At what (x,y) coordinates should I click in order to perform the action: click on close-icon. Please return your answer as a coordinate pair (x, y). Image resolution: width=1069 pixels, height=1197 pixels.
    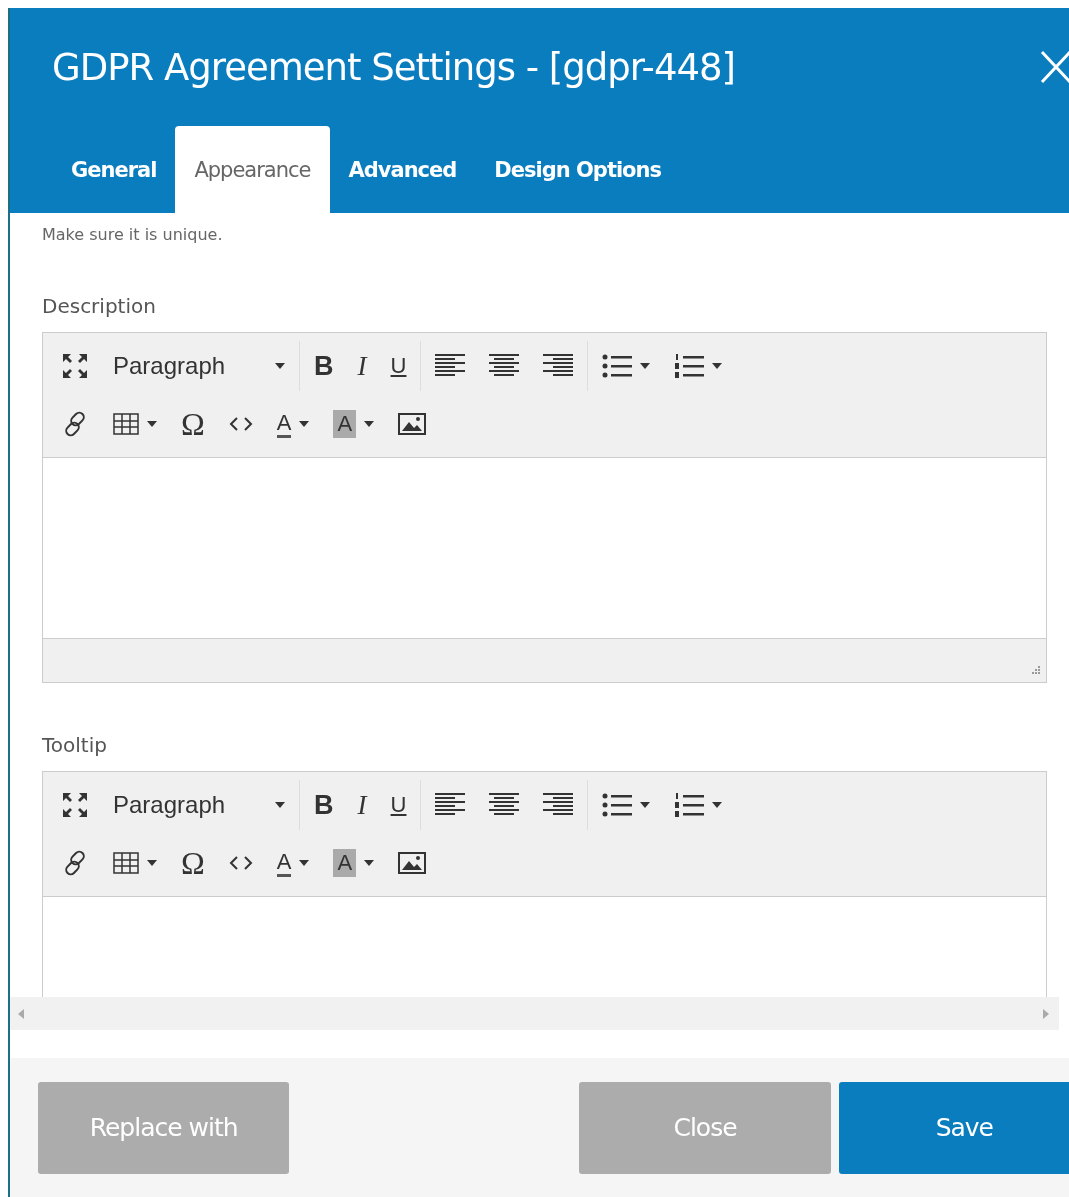
    Looking at the image, I should click on (1054, 67).